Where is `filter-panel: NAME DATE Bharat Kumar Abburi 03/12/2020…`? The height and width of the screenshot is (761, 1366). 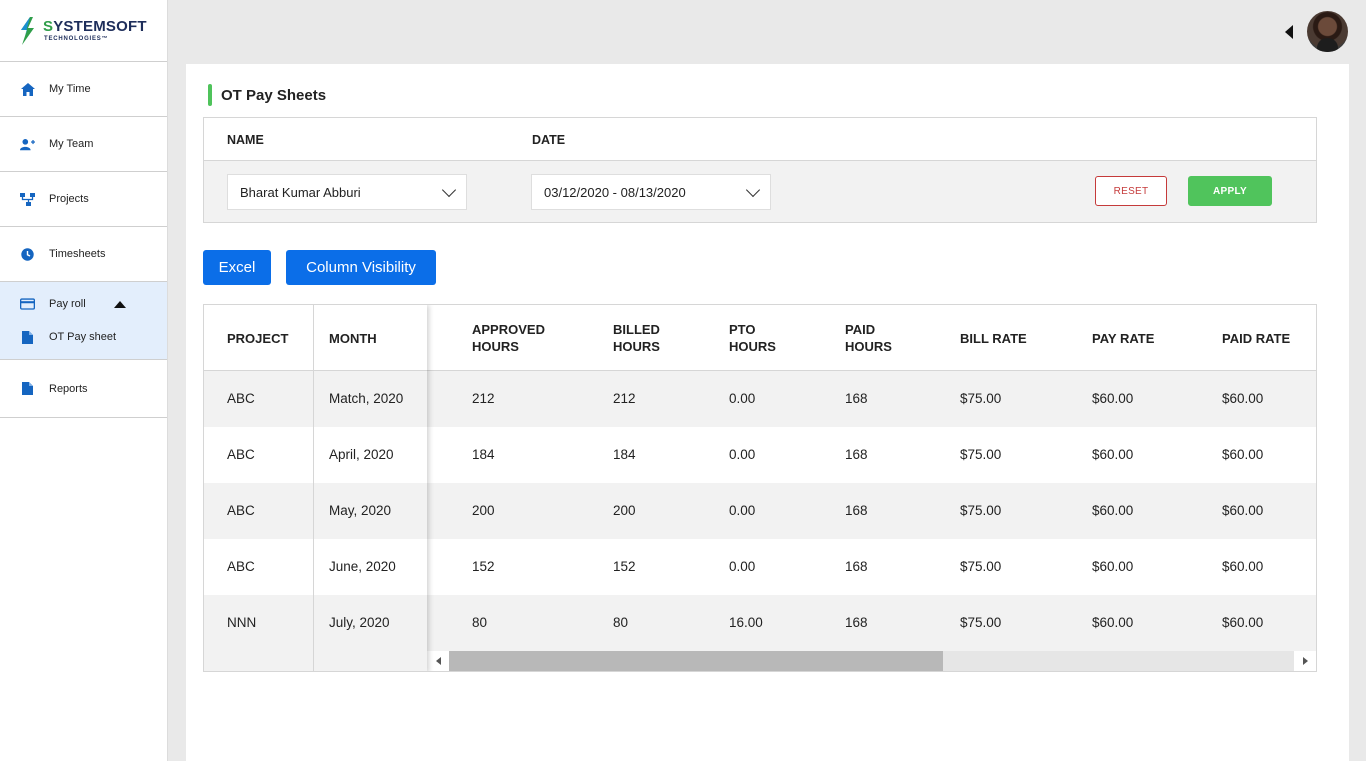 filter-panel: NAME DATE Bharat Kumar Abburi 03/12/2020… is located at coordinates (760, 170).